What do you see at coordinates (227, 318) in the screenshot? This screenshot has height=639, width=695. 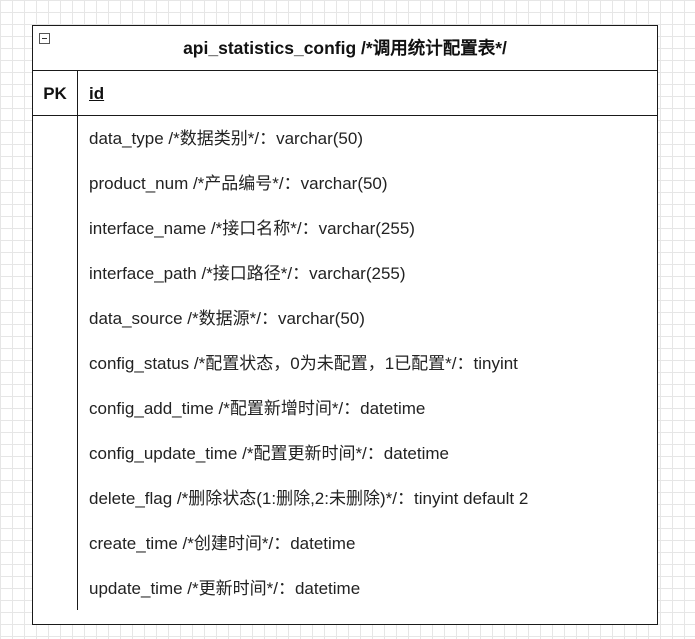 I see `field-row: data_source /*数据源*/：varchar(50)` at bounding box center [227, 318].